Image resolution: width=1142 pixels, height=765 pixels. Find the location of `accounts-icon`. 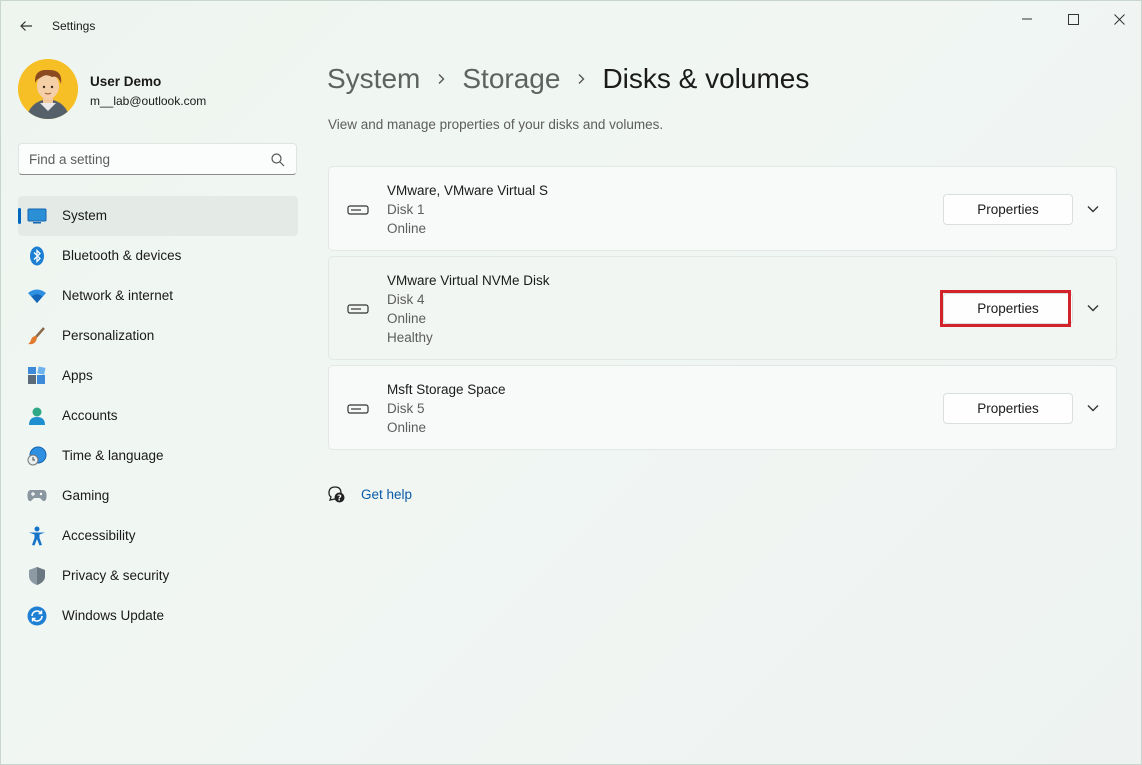

accounts-icon is located at coordinates (37, 416).